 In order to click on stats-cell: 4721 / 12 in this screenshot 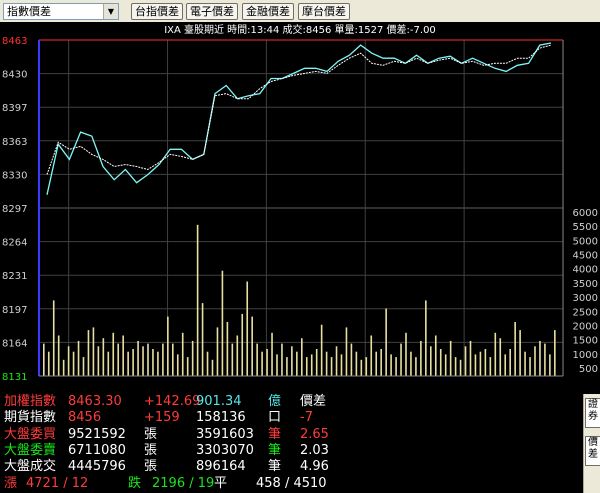, I will do `click(57, 483)`.